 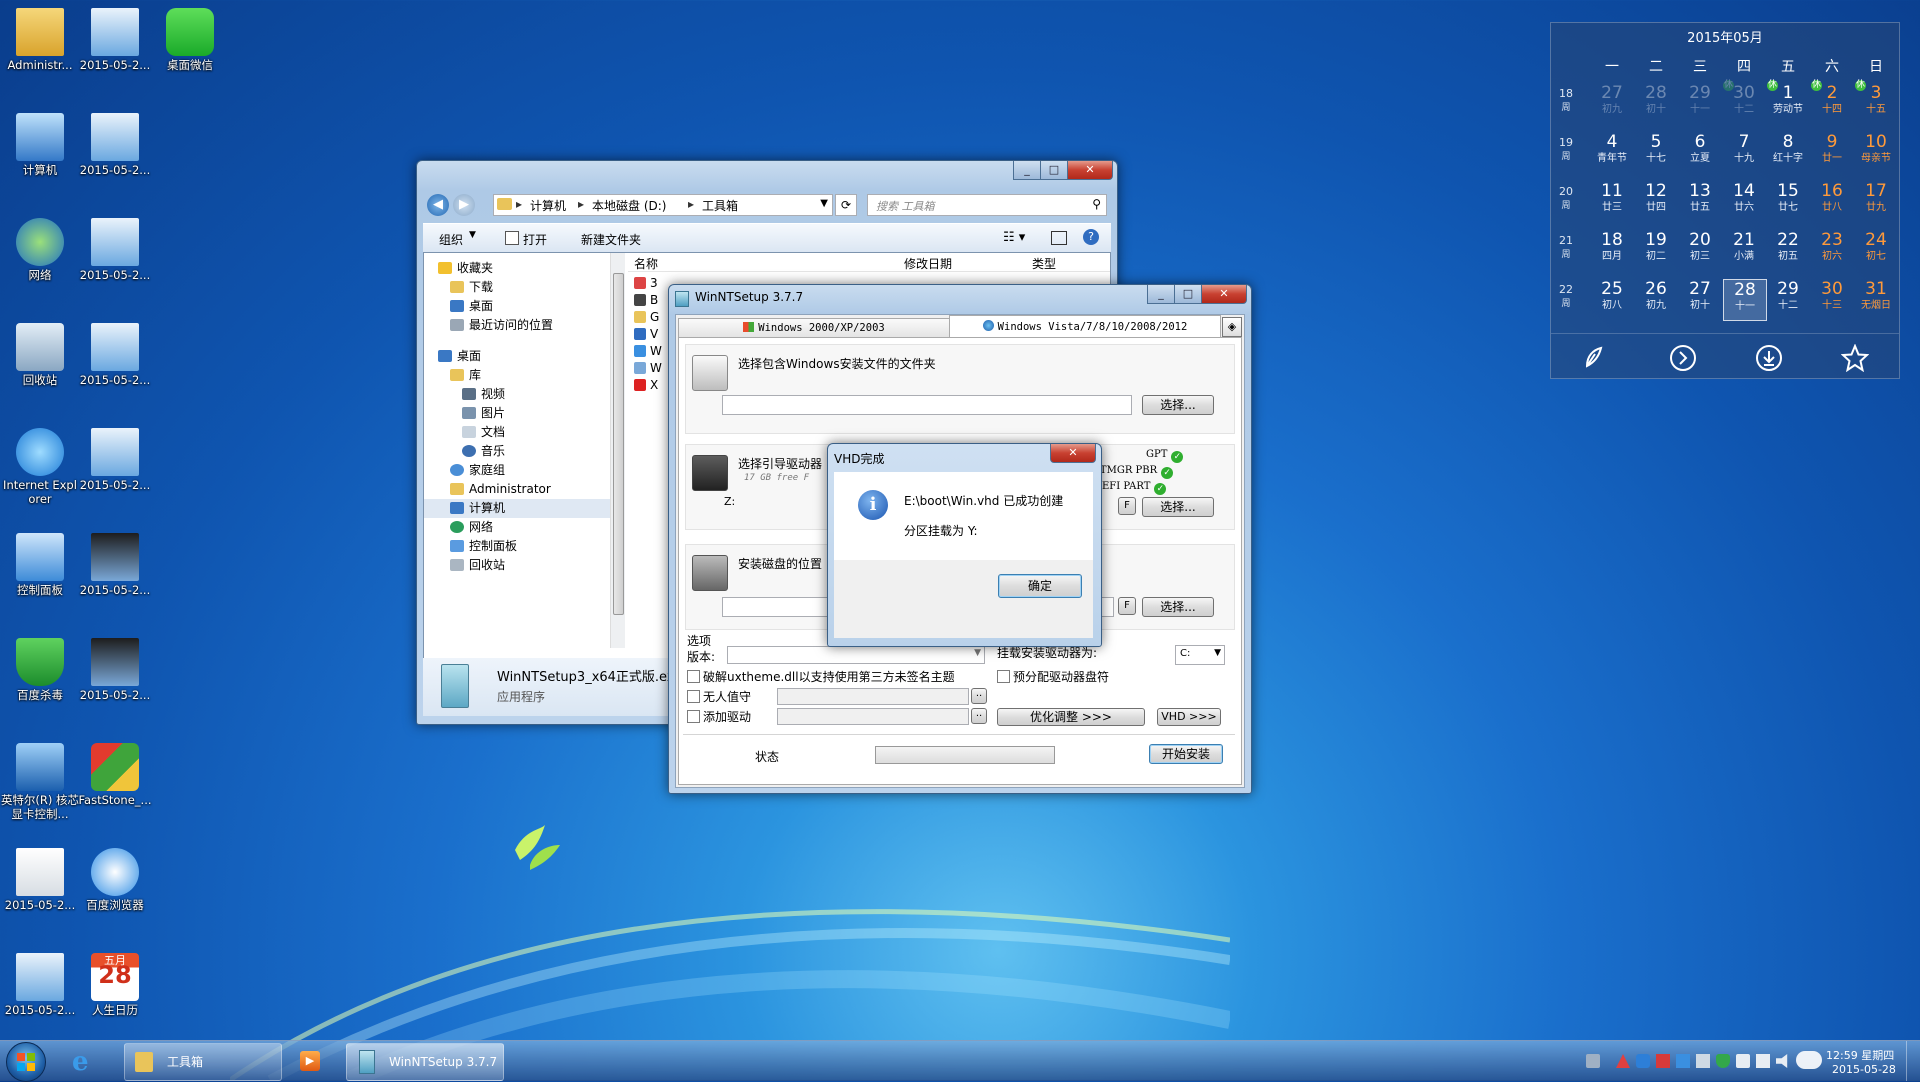 What do you see at coordinates (1855, 358) in the screenshot?
I see `star-icon` at bounding box center [1855, 358].